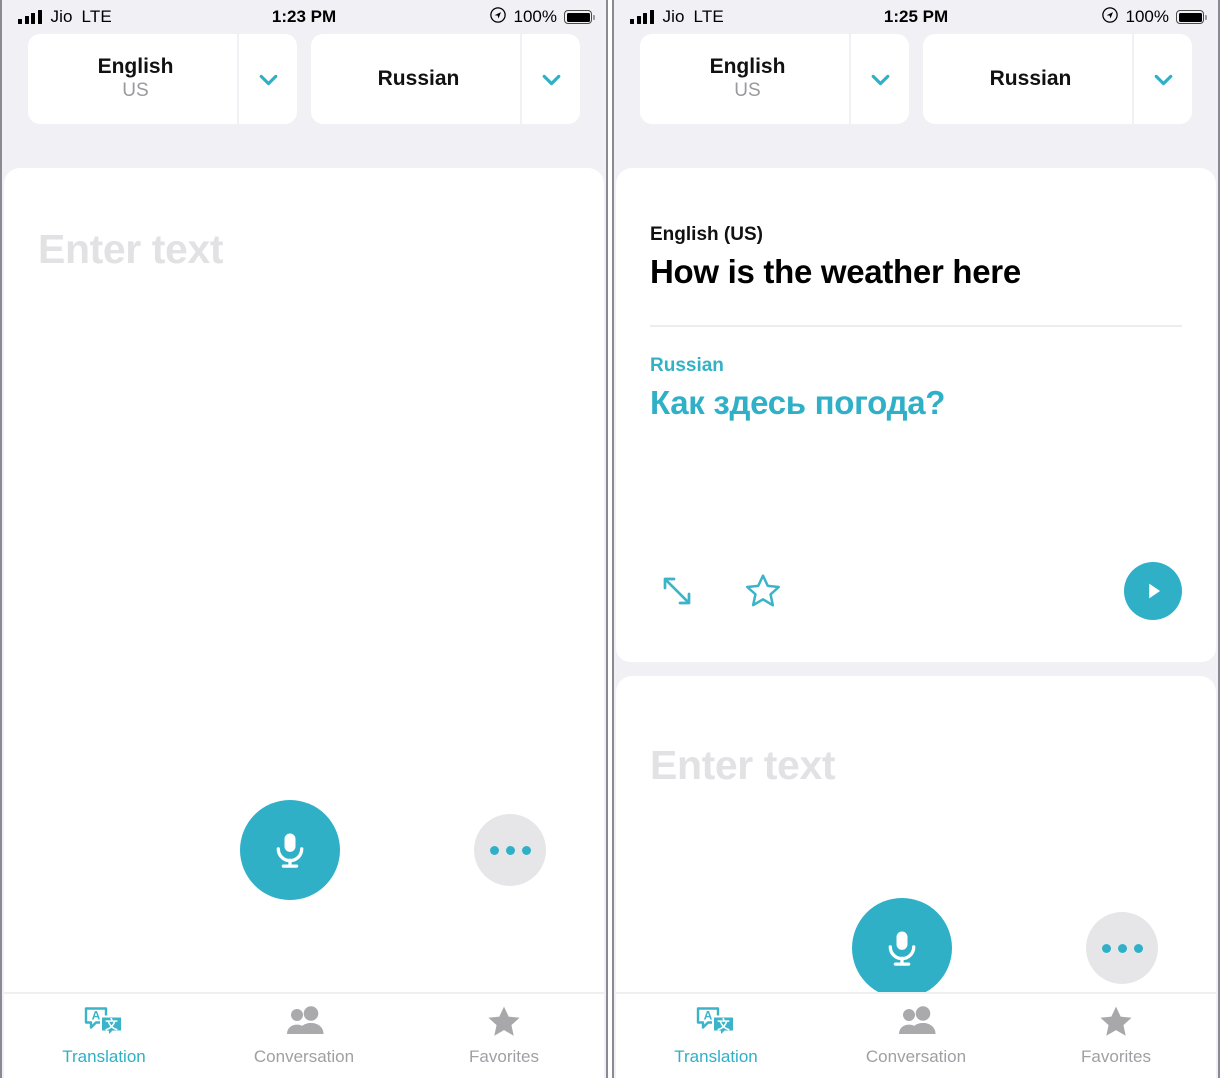 This screenshot has height=1078, width=1228. Describe the element at coordinates (916, 17) in the screenshot. I see `status-bar: Jio LTE 1:25 PM 100%` at that location.